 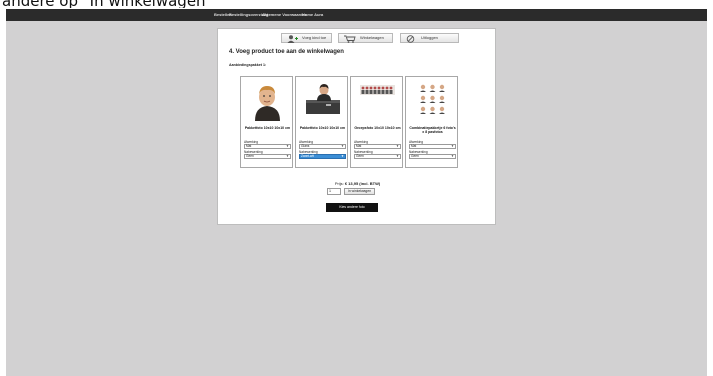 I want to click on add-user-icon, so click(x=292, y=39).